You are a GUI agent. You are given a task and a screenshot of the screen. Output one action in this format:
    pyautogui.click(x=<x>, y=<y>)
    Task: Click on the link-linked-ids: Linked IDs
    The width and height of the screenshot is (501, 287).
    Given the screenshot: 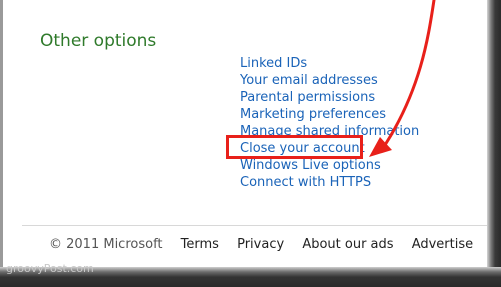 What is the action you would take?
    pyautogui.click(x=329, y=63)
    